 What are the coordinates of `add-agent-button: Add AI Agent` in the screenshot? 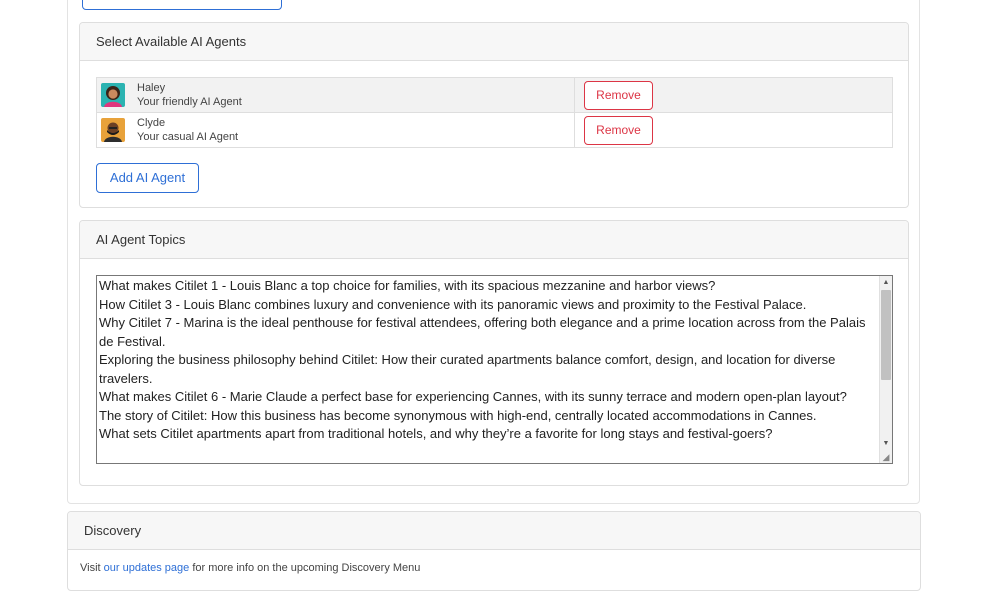 It's located at (147, 178).